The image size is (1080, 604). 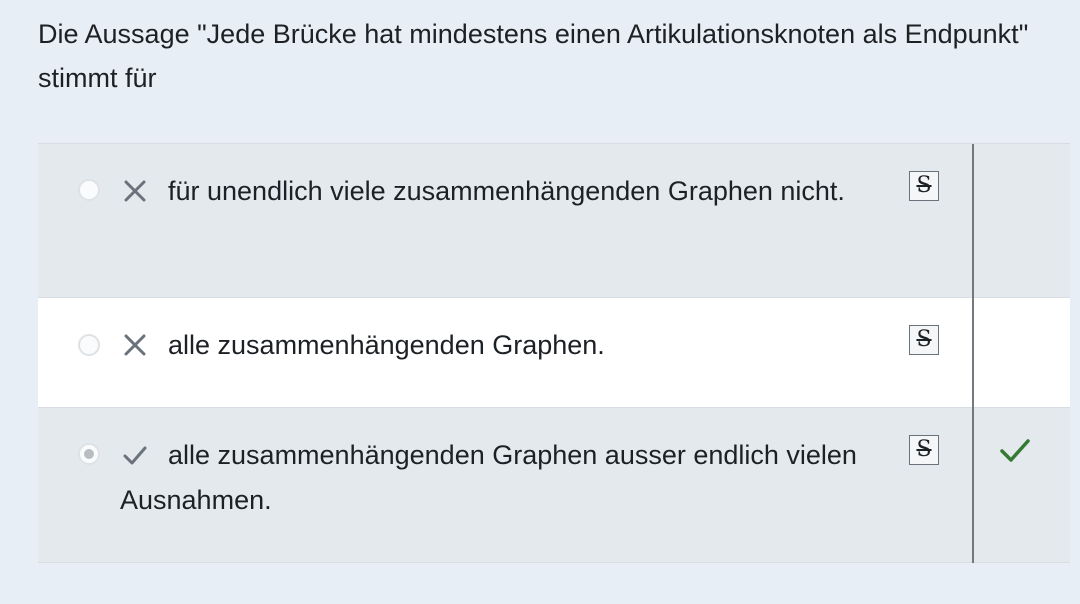 I want to click on feedback-column-divider, so click(x=973, y=353).